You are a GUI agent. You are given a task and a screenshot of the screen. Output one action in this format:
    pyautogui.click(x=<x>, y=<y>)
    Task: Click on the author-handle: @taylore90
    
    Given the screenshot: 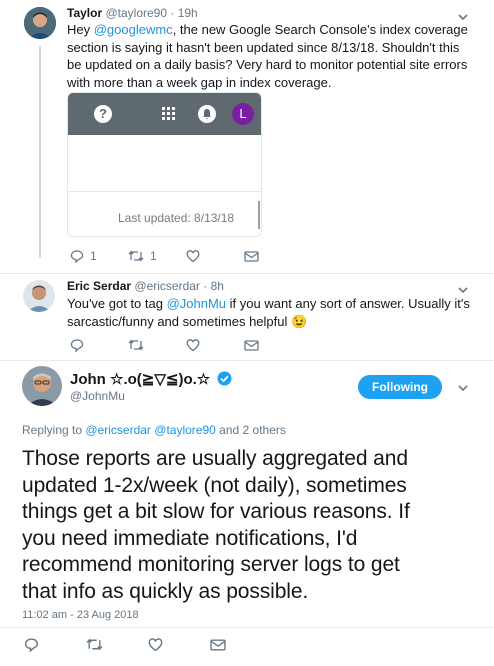 What is the action you would take?
    pyautogui.click(x=136, y=13)
    